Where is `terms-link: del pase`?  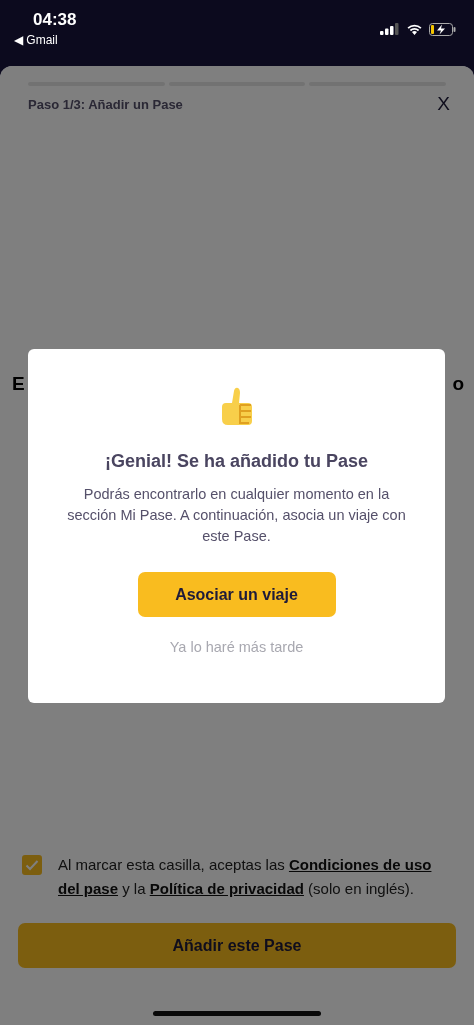
terms-link: del pase is located at coordinates (88, 888).